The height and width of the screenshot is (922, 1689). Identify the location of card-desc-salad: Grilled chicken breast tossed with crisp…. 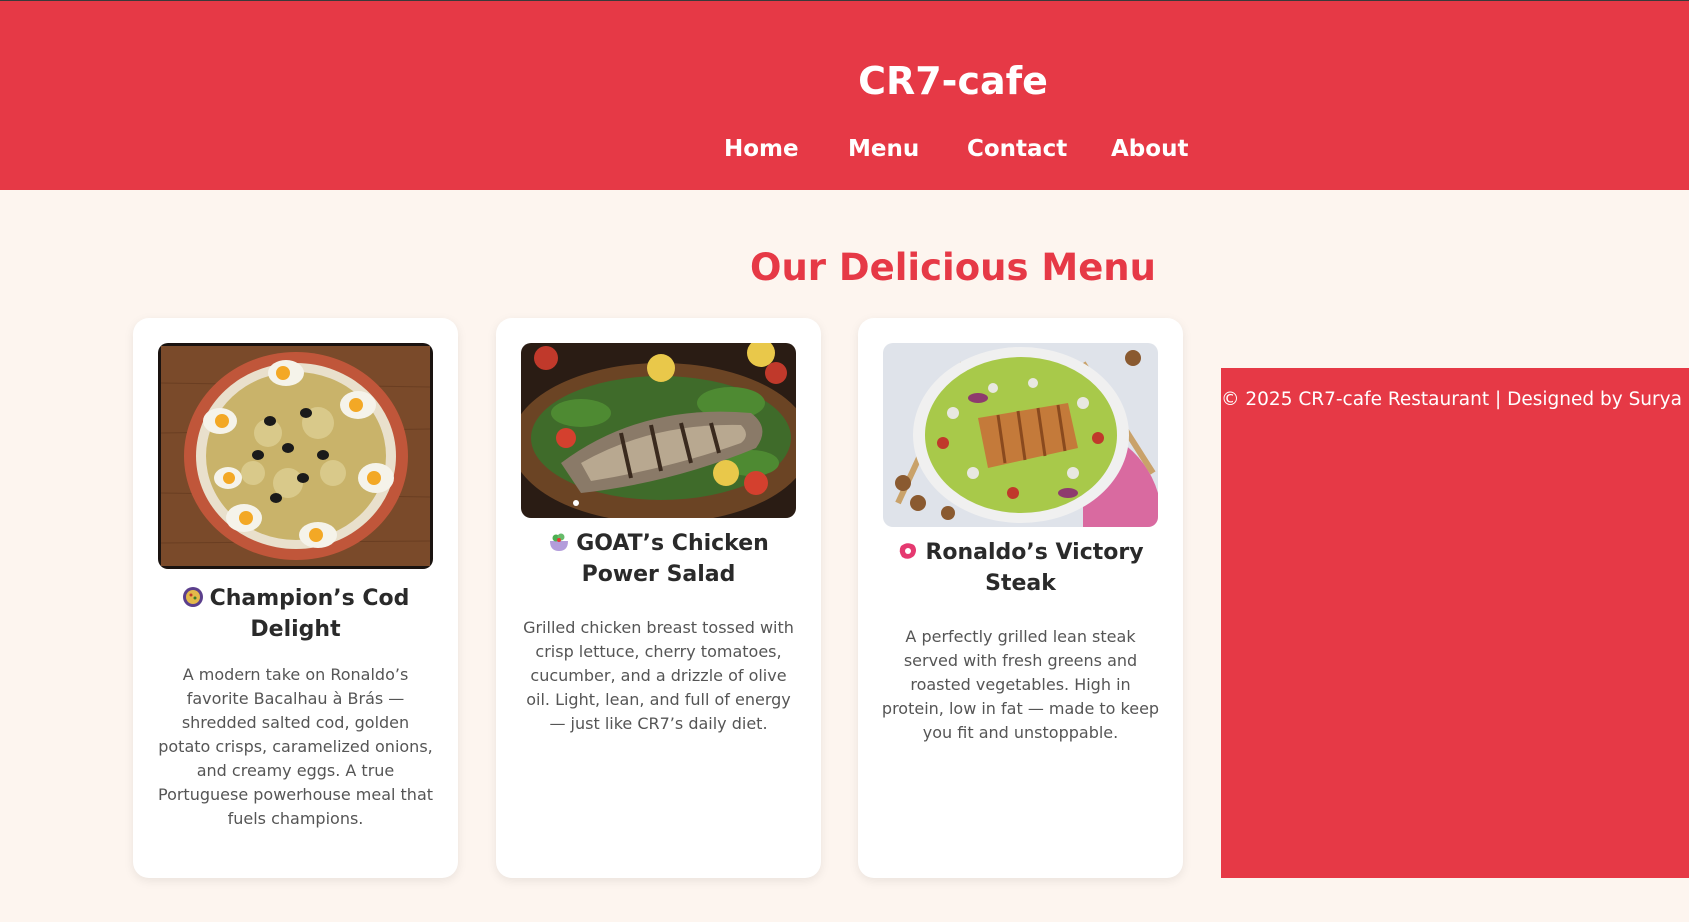
(658, 675).